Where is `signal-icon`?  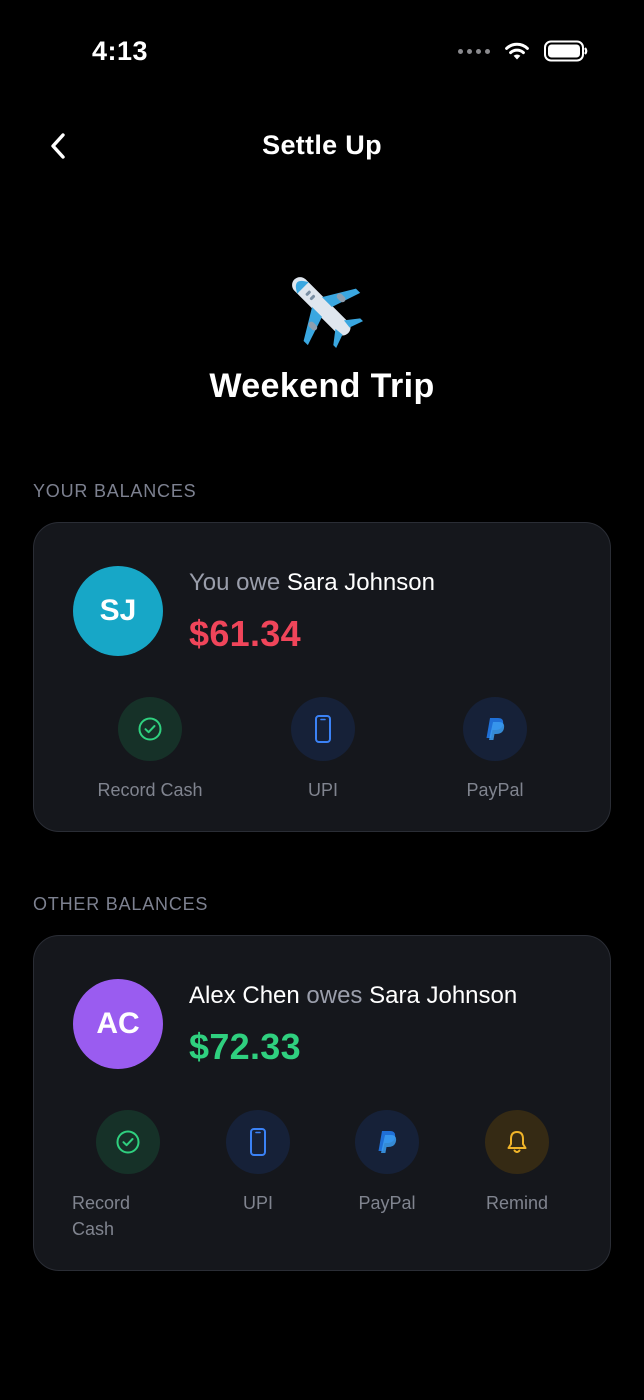
signal-icon is located at coordinates (474, 51).